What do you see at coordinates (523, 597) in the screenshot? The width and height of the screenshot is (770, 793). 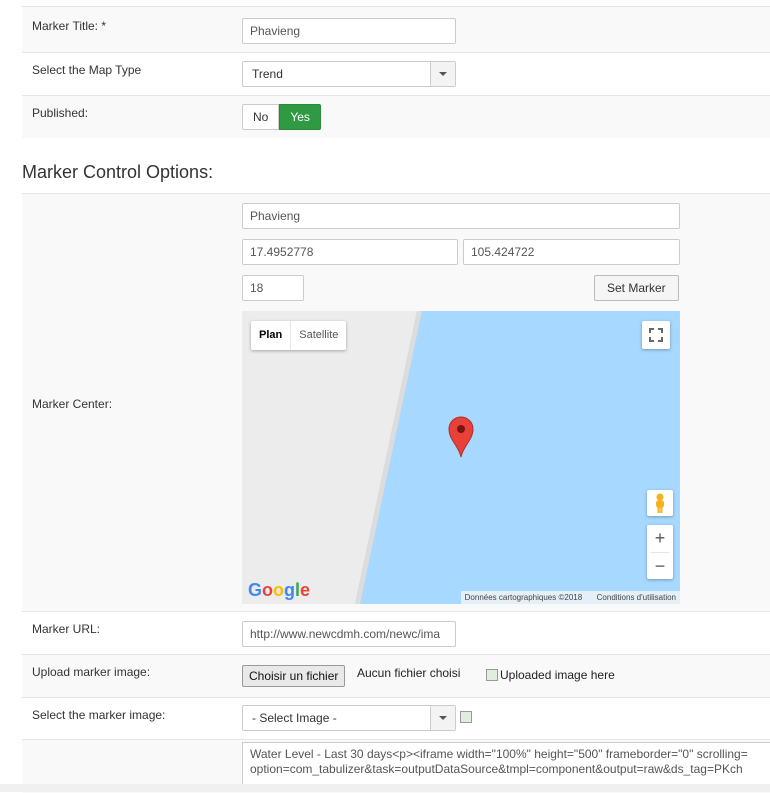 I see `map-data-credit: Données cartographiques ©2018` at bounding box center [523, 597].